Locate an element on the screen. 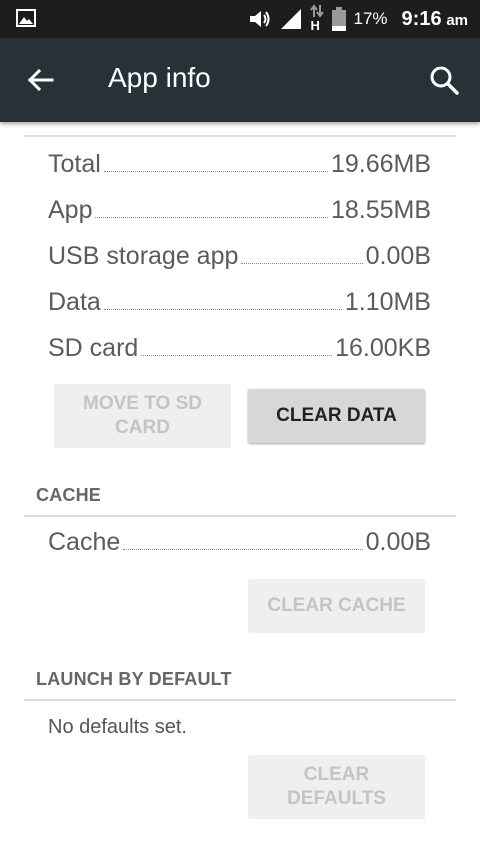  search-icon is located at coordinates (444, 80).